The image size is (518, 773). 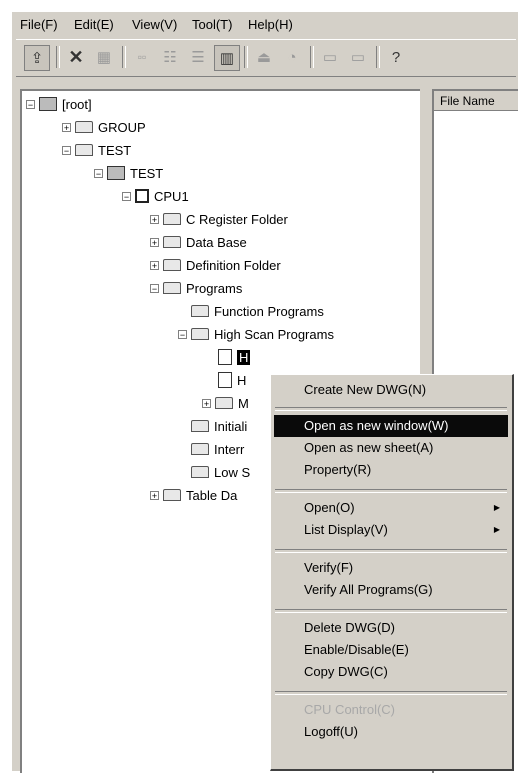 What do you see at coordinates (170, 57) in the screenshot?
I see `small-icons-icon: ☷` at bounding box center [170, 57].